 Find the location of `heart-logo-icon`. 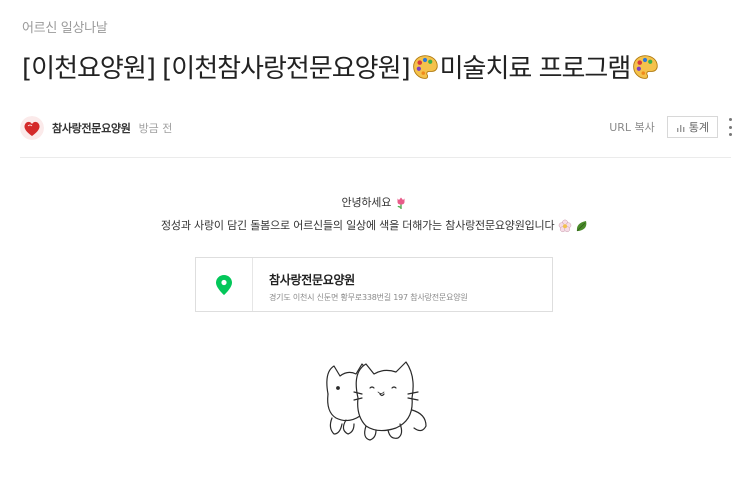

heart-logo-icon is located at coordinates (32, 128).